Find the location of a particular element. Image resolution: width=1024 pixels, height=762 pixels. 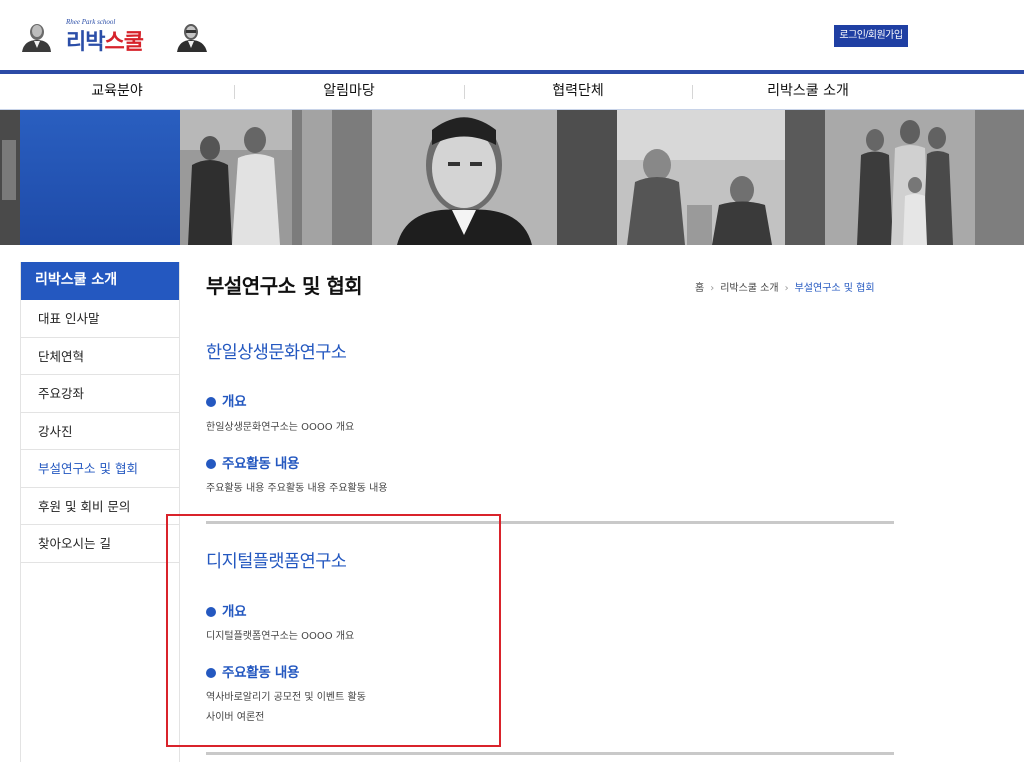

banner-photo-edge is located at coordinates (10, 177).